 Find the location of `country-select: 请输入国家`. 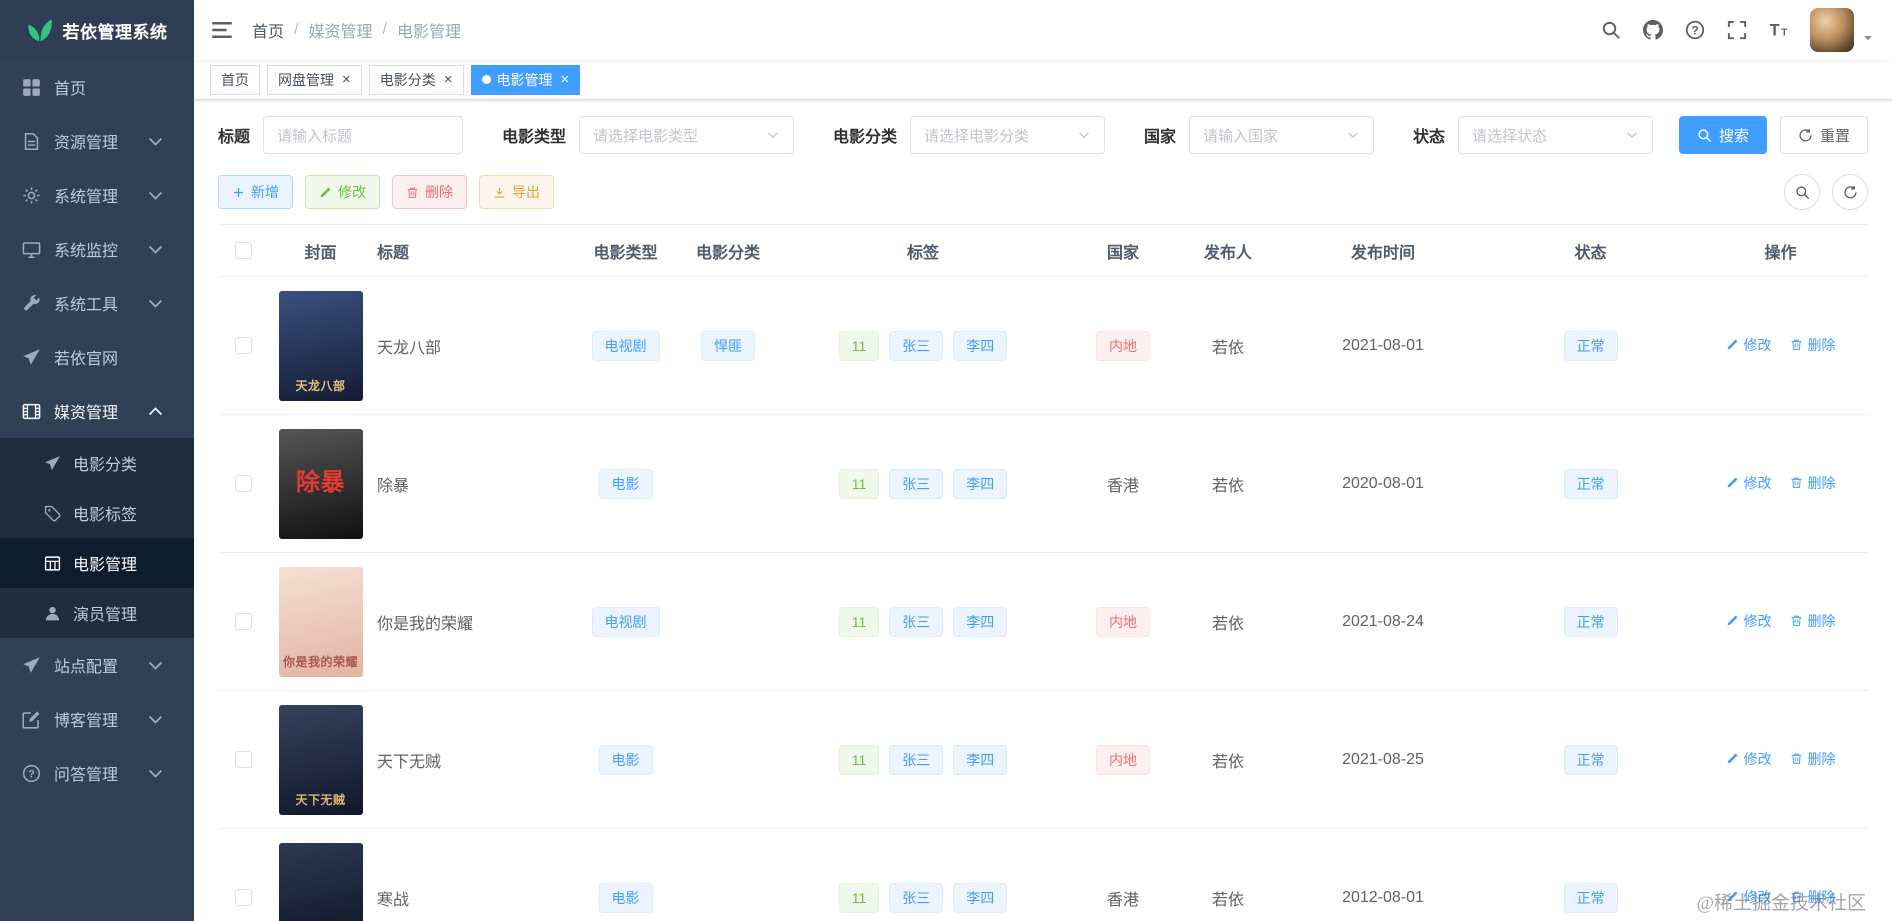

country-select: 请输入国家 is located at coordinates (1281, 135).